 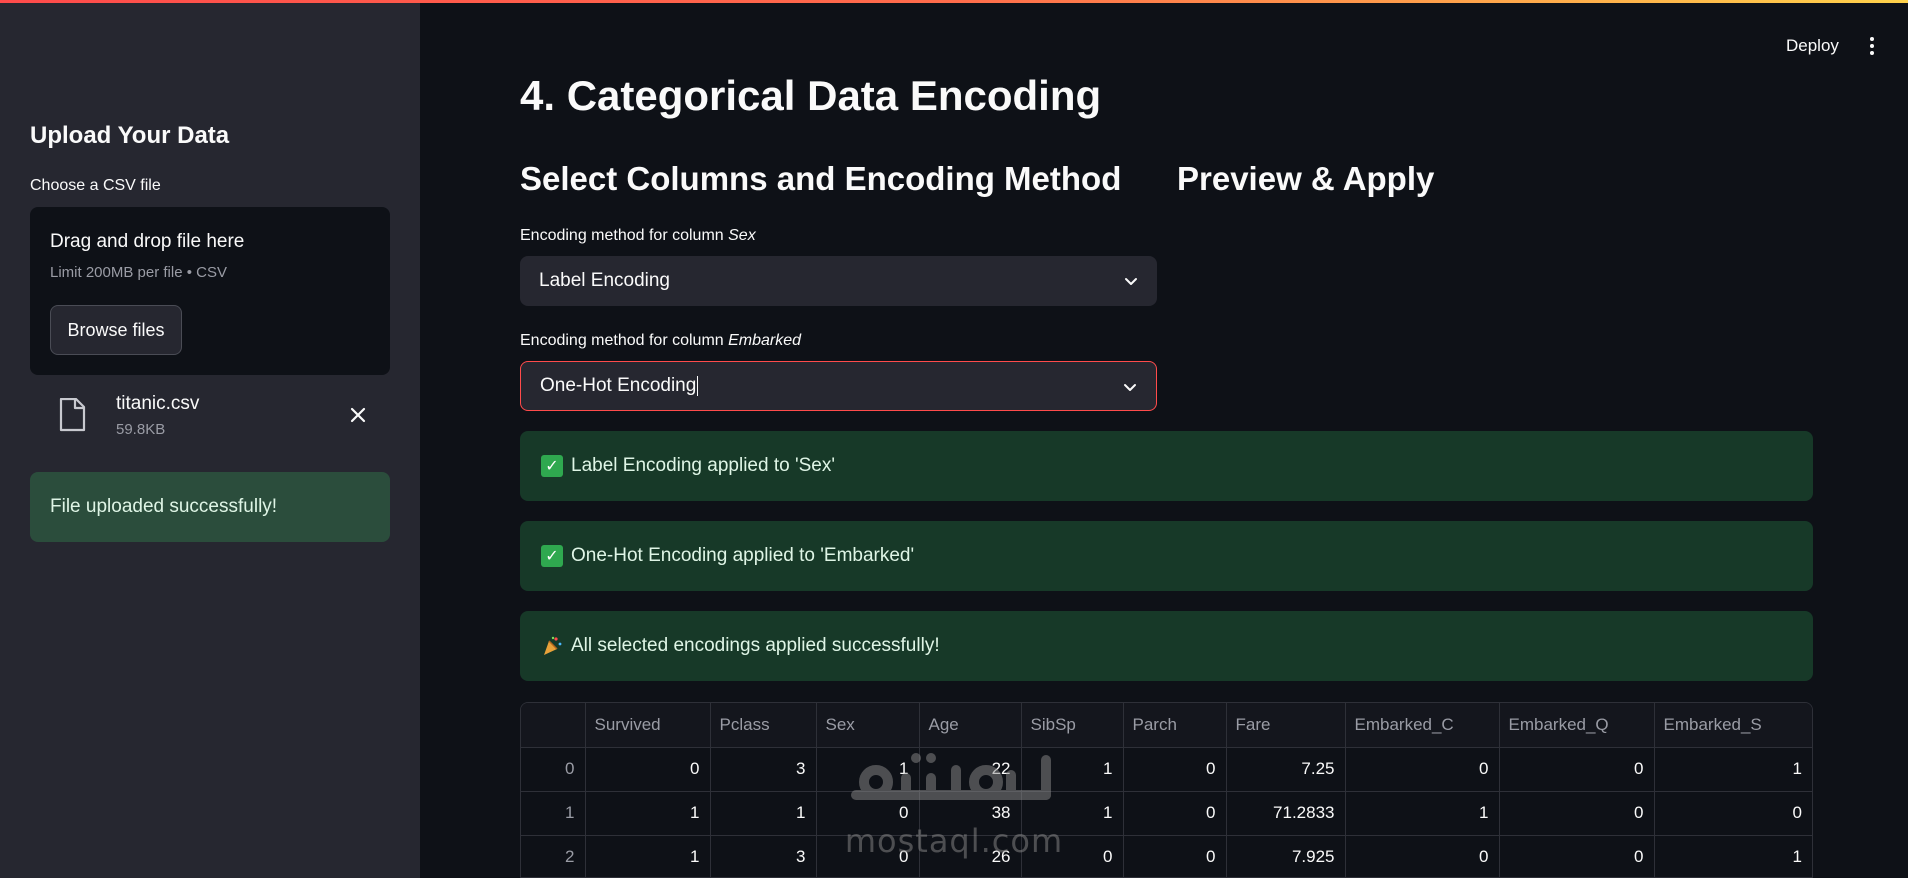 What do you see at coordinates (1306, 178) in the screenshot?
I see `section-heading-preview: Preview & Apply` at bounding box center [1306, 178].